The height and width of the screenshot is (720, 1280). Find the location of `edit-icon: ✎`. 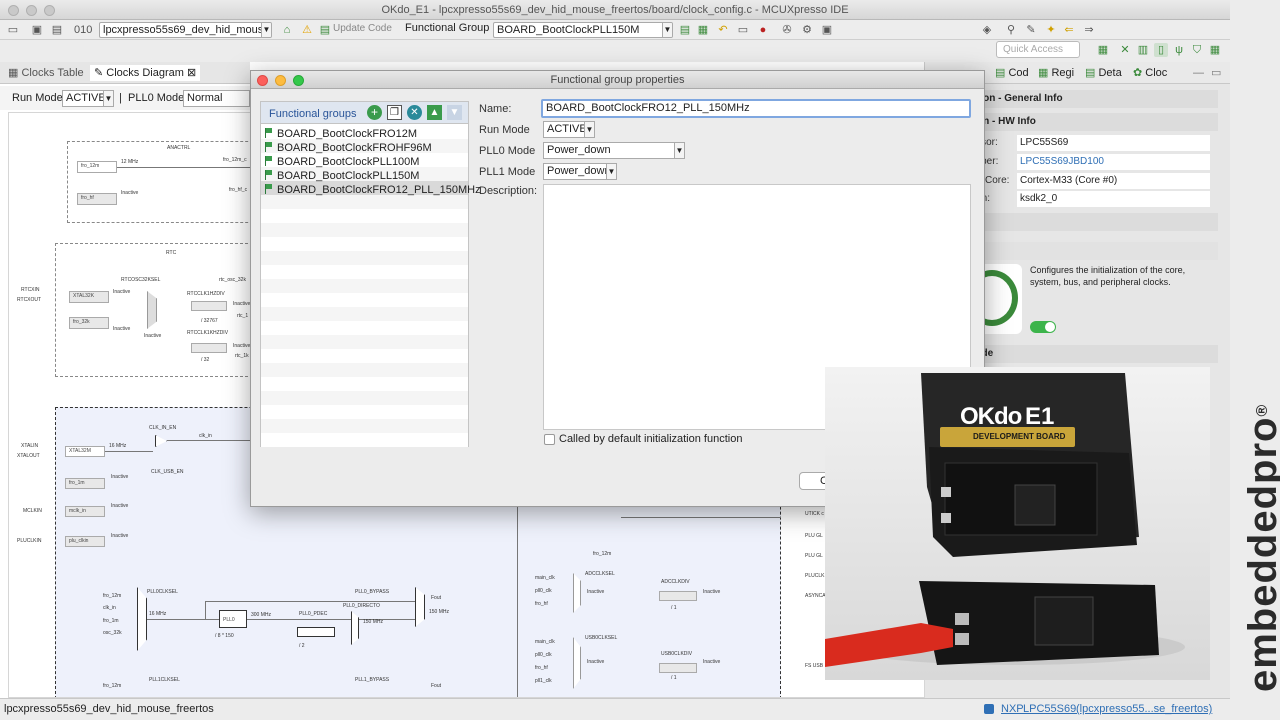

edit-icon: ✎ is located at coordinates (1031, 30).